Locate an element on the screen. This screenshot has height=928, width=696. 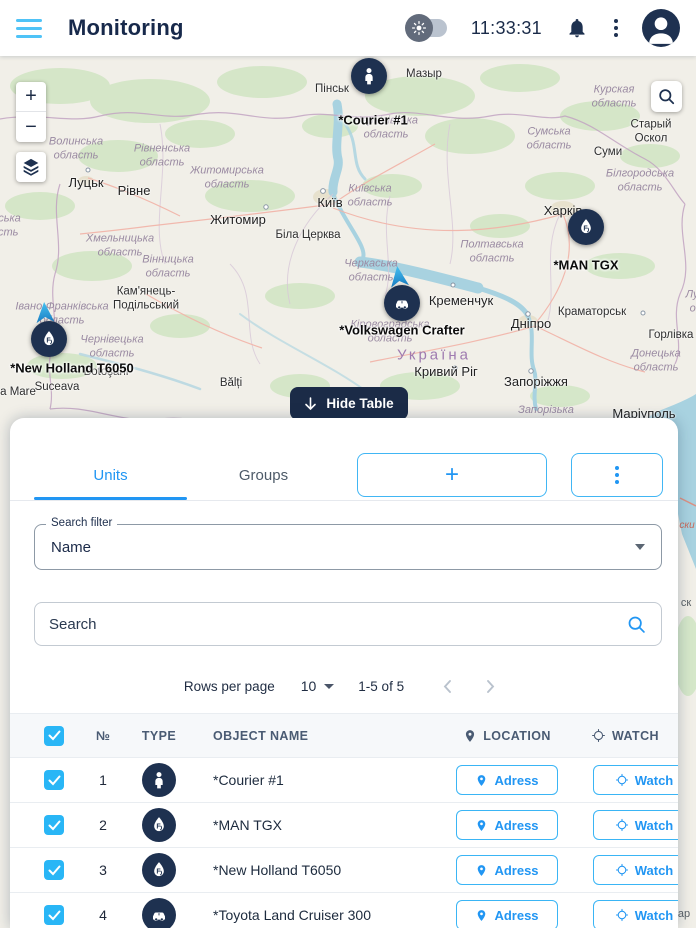
search-filter-value: Name is located at coordinates (71, 547).